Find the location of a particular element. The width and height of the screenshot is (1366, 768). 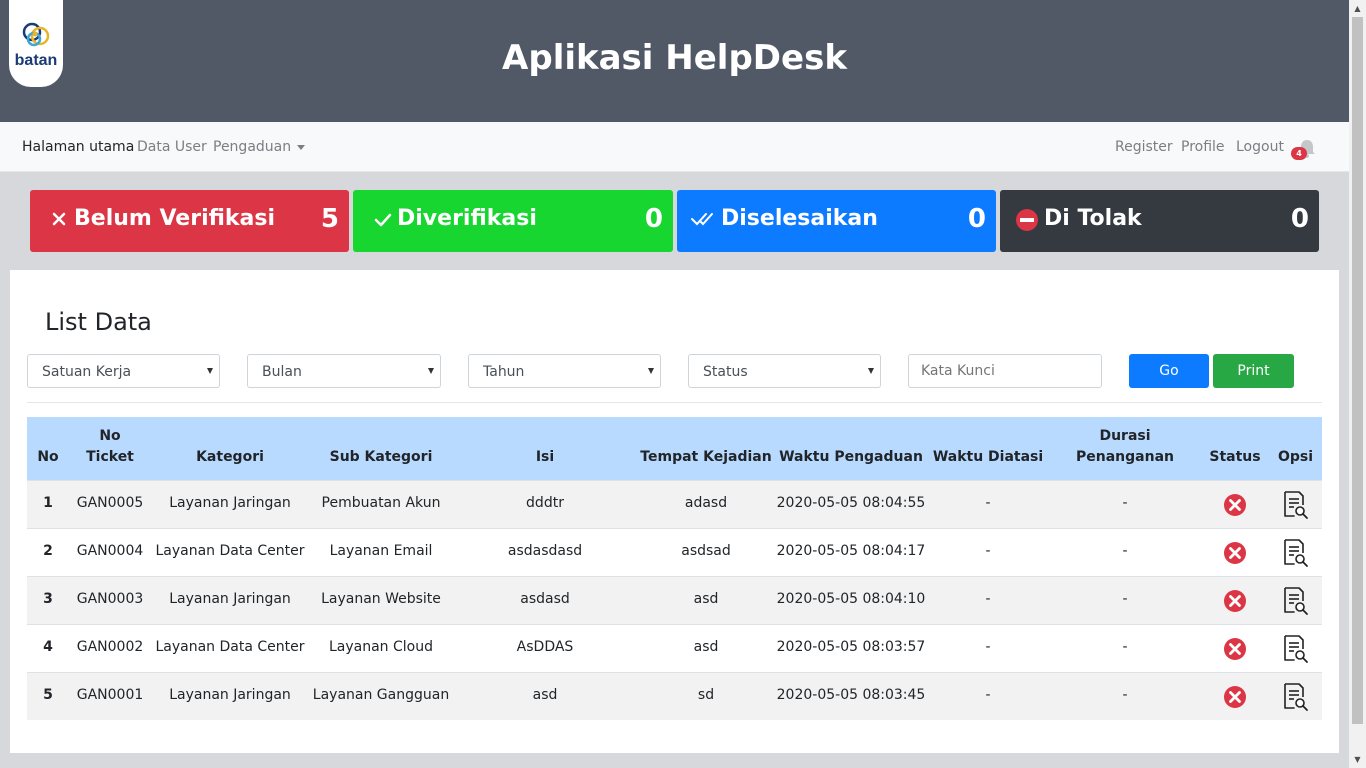

header-no-ticket-line2: Ticket is located at coordinates (110, 457).